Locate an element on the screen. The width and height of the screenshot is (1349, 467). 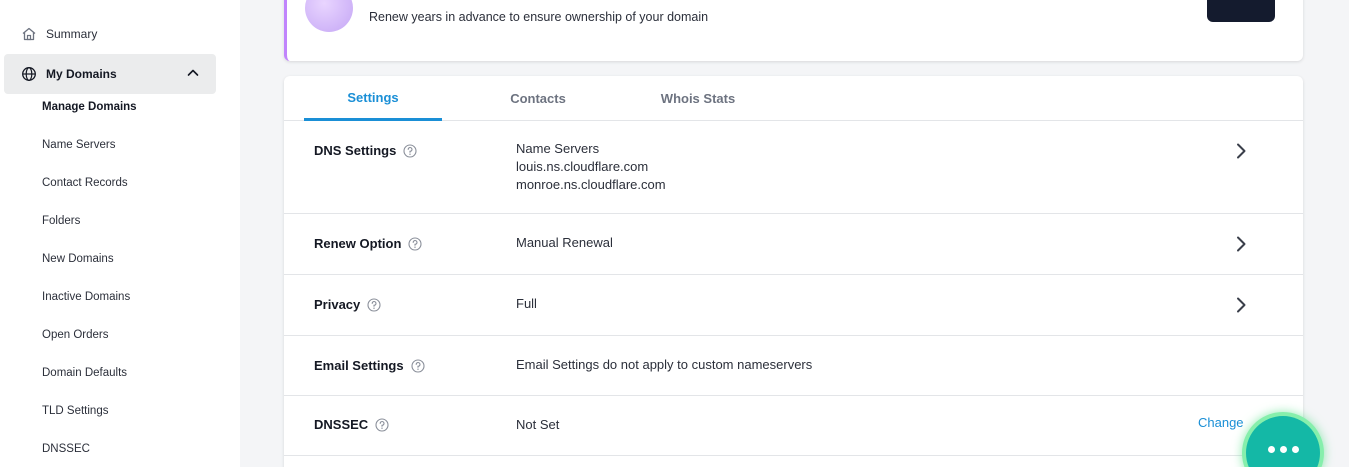
dnssec-change-link: Change is located at coordinates (1221, 422).